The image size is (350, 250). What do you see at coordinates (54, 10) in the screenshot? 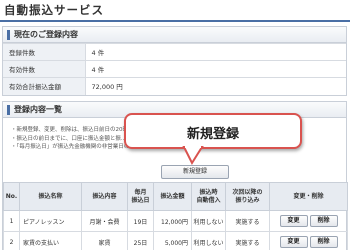
I see `page-title: 自動振込サービス` at bounding box center [54, 10].